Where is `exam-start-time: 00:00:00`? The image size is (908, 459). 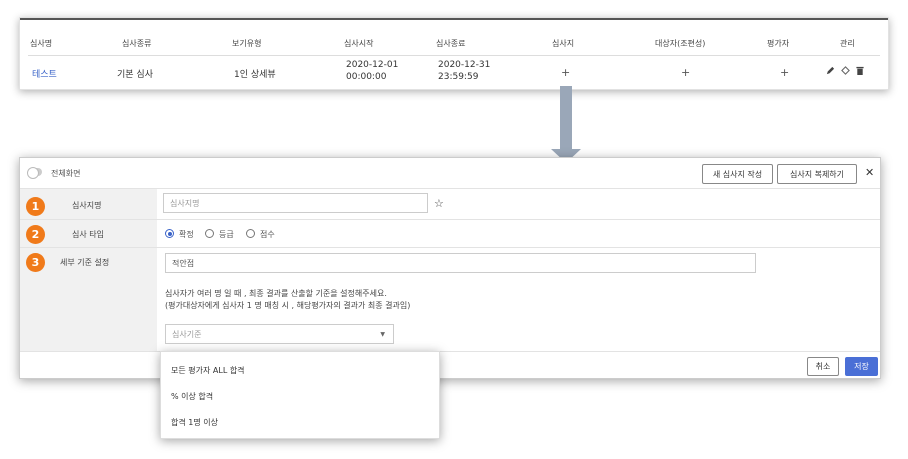 exam-start-time: 00:00:00 is located at coordinates (366, 77).